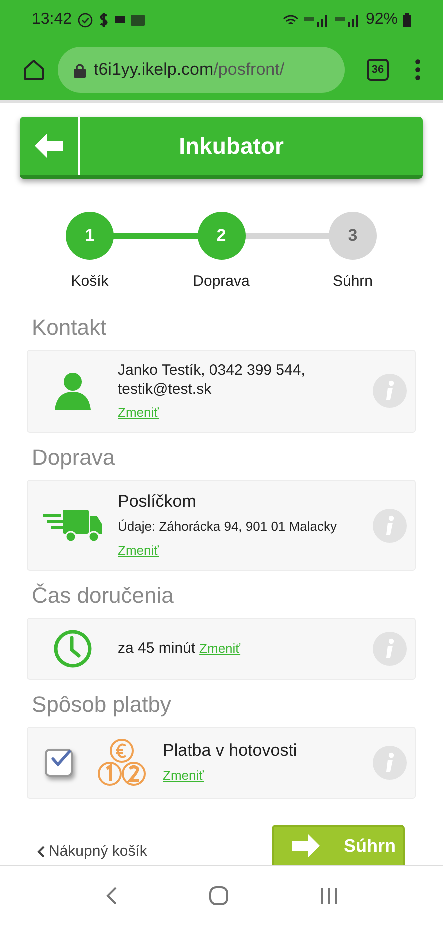 Image resolution: width=443 pixels, height=931 pixels. I want to click on section-heading: Kontakt, so click(69, 328).